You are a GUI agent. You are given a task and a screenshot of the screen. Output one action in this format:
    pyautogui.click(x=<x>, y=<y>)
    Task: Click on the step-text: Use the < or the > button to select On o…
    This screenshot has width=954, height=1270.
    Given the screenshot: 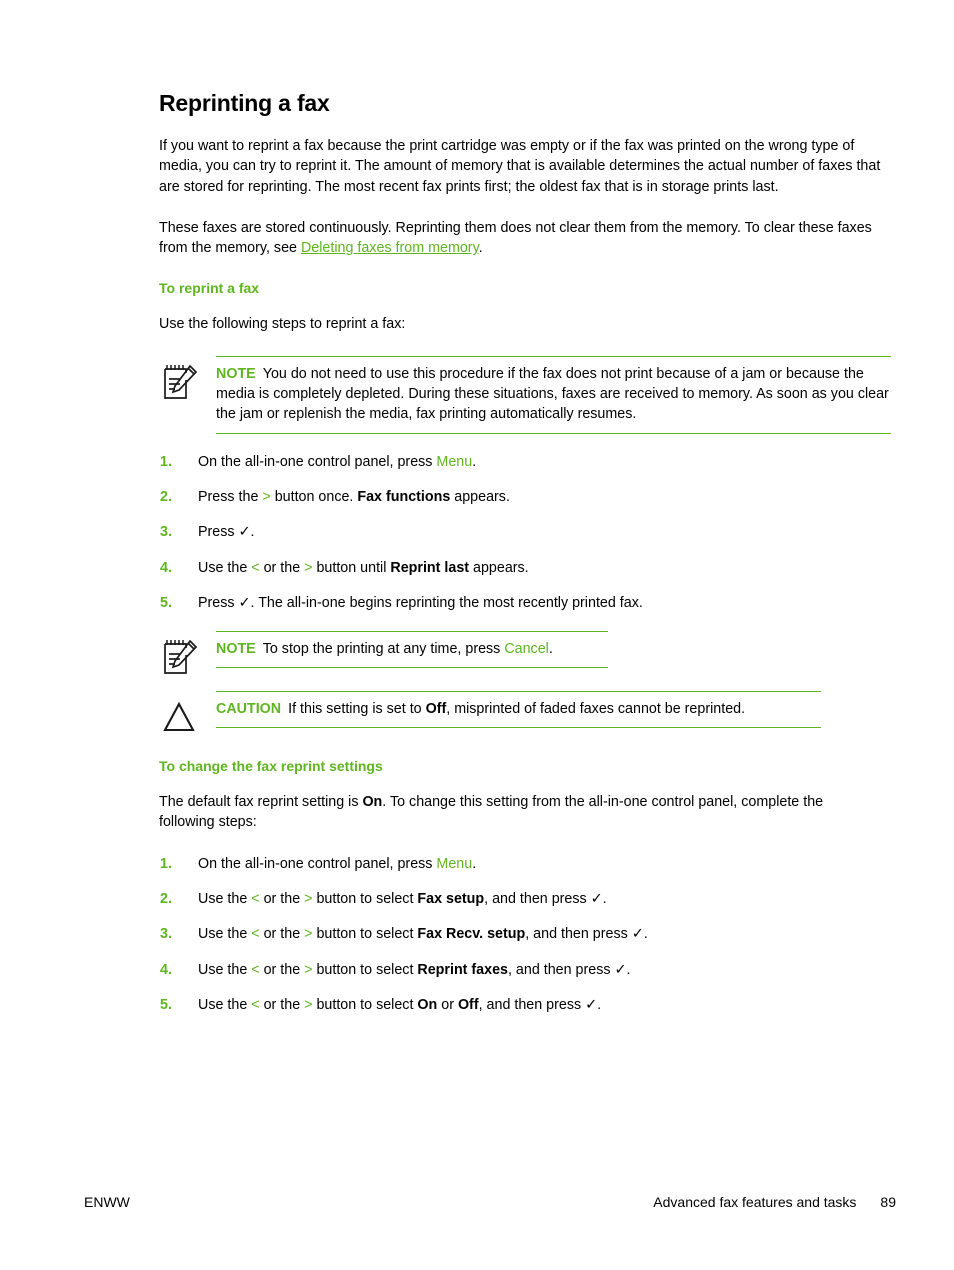 What is the action you would take?
    pyautogui.click(x=399, y=1005)
    